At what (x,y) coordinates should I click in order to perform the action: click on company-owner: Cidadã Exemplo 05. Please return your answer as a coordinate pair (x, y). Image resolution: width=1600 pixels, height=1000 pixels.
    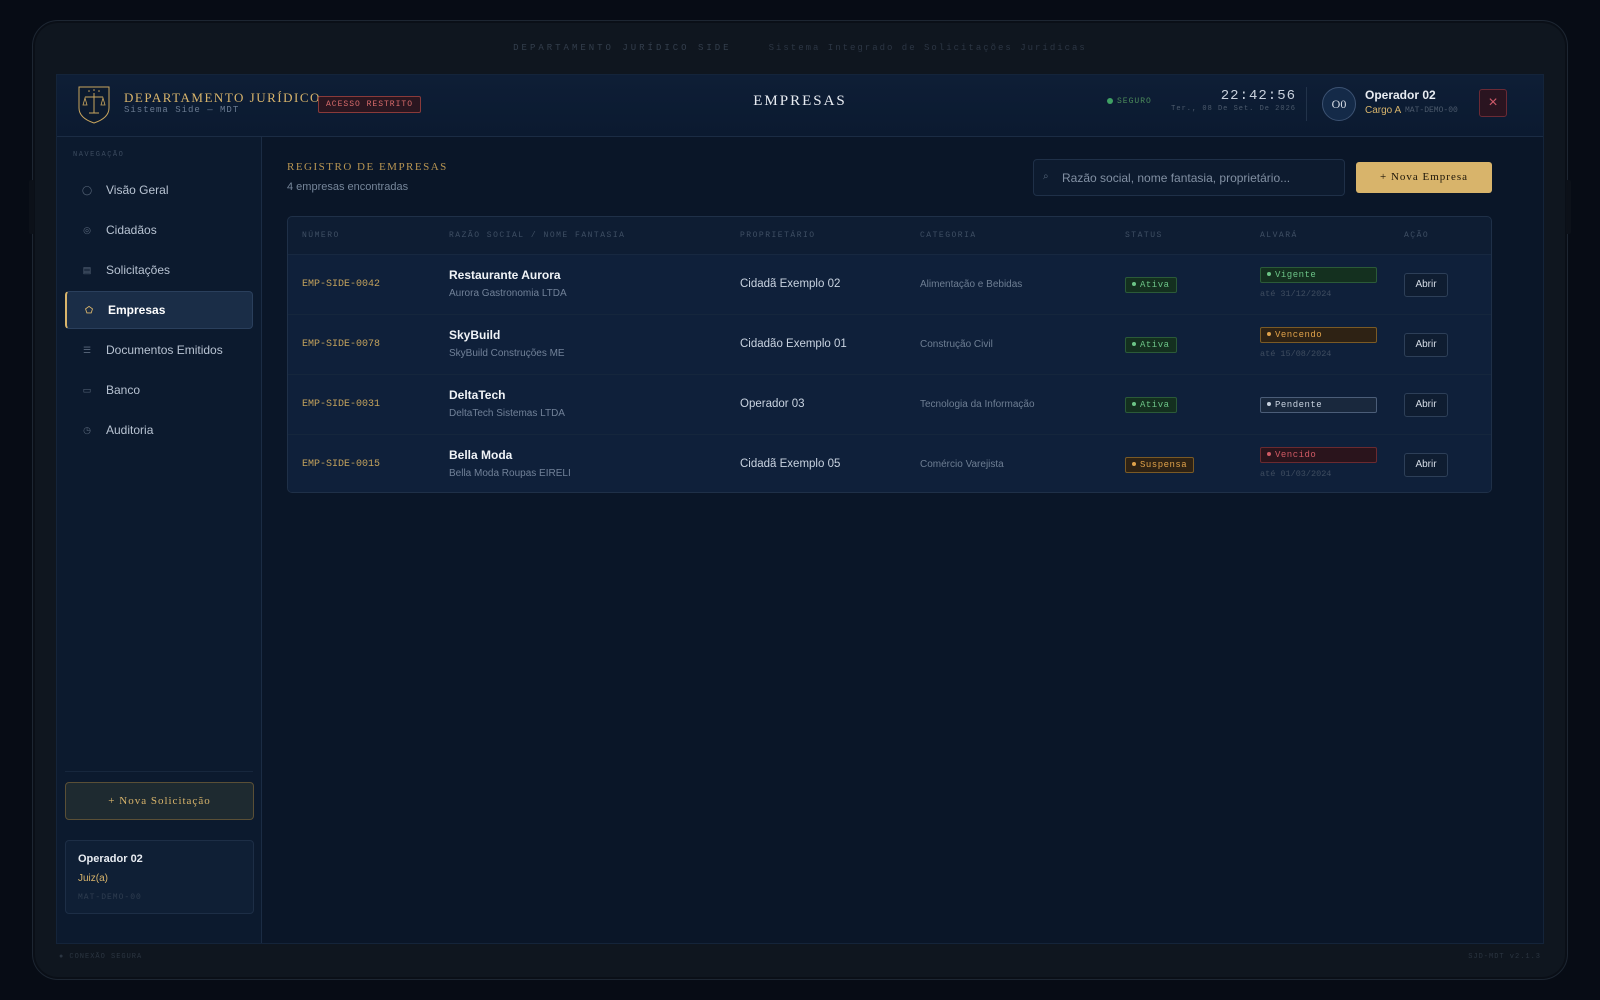
    Looking at the image, I should click on (790, 464).